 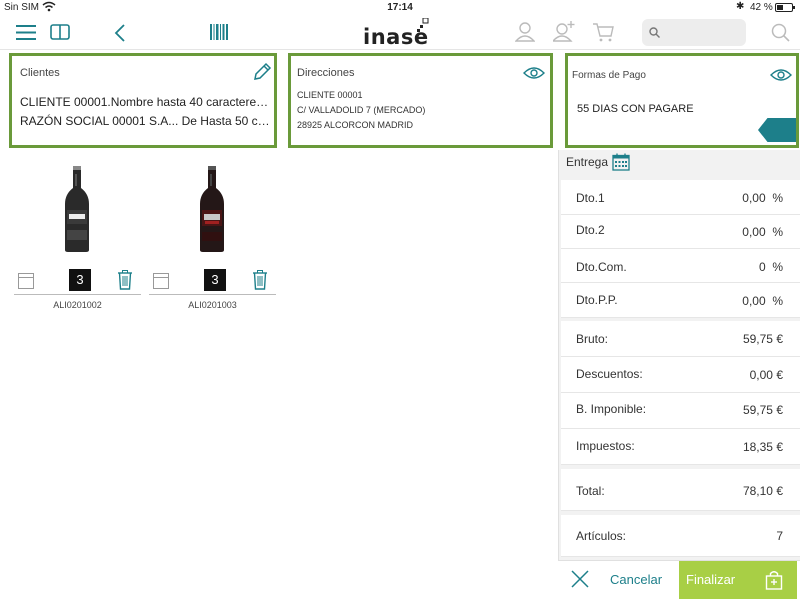 What do you see at coordinates (330, 95) in the screenshot?
I see `direccion-cliente: CLIENTE 00001` at bounding box center [330, 95].